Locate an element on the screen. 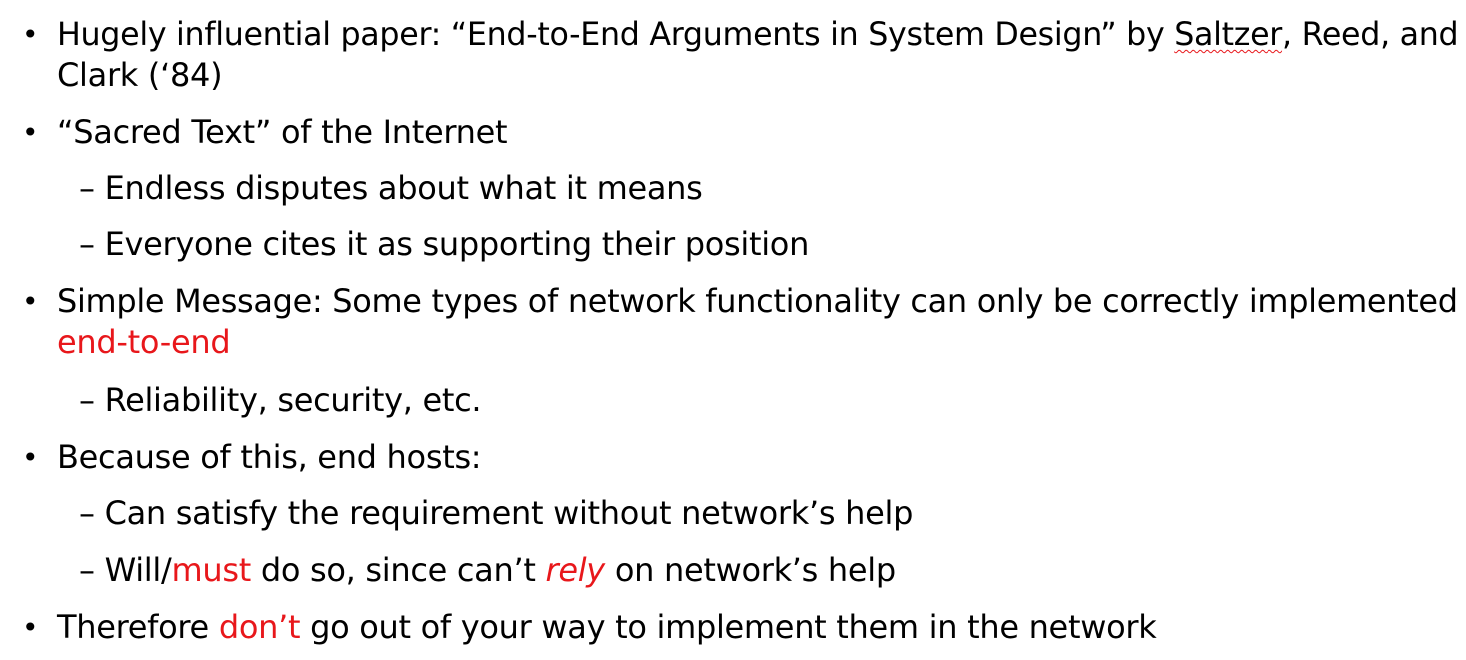 This screenshot has width=1466, height=660. dont-emphasis: don’t is located at coordinates (259, 627).